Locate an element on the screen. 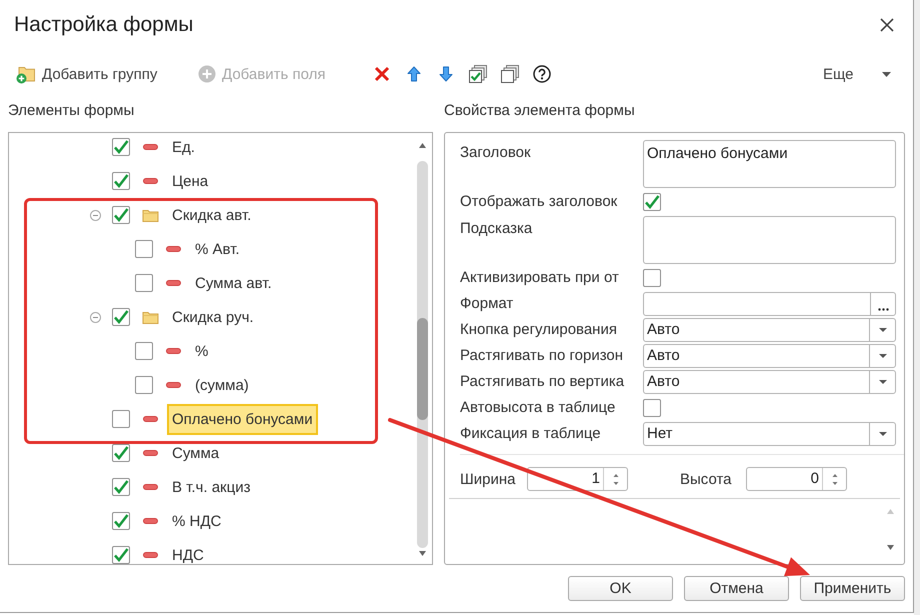 This screenshot has width=920, height=615. more-button: Еще is located at coordinates (860, 74).